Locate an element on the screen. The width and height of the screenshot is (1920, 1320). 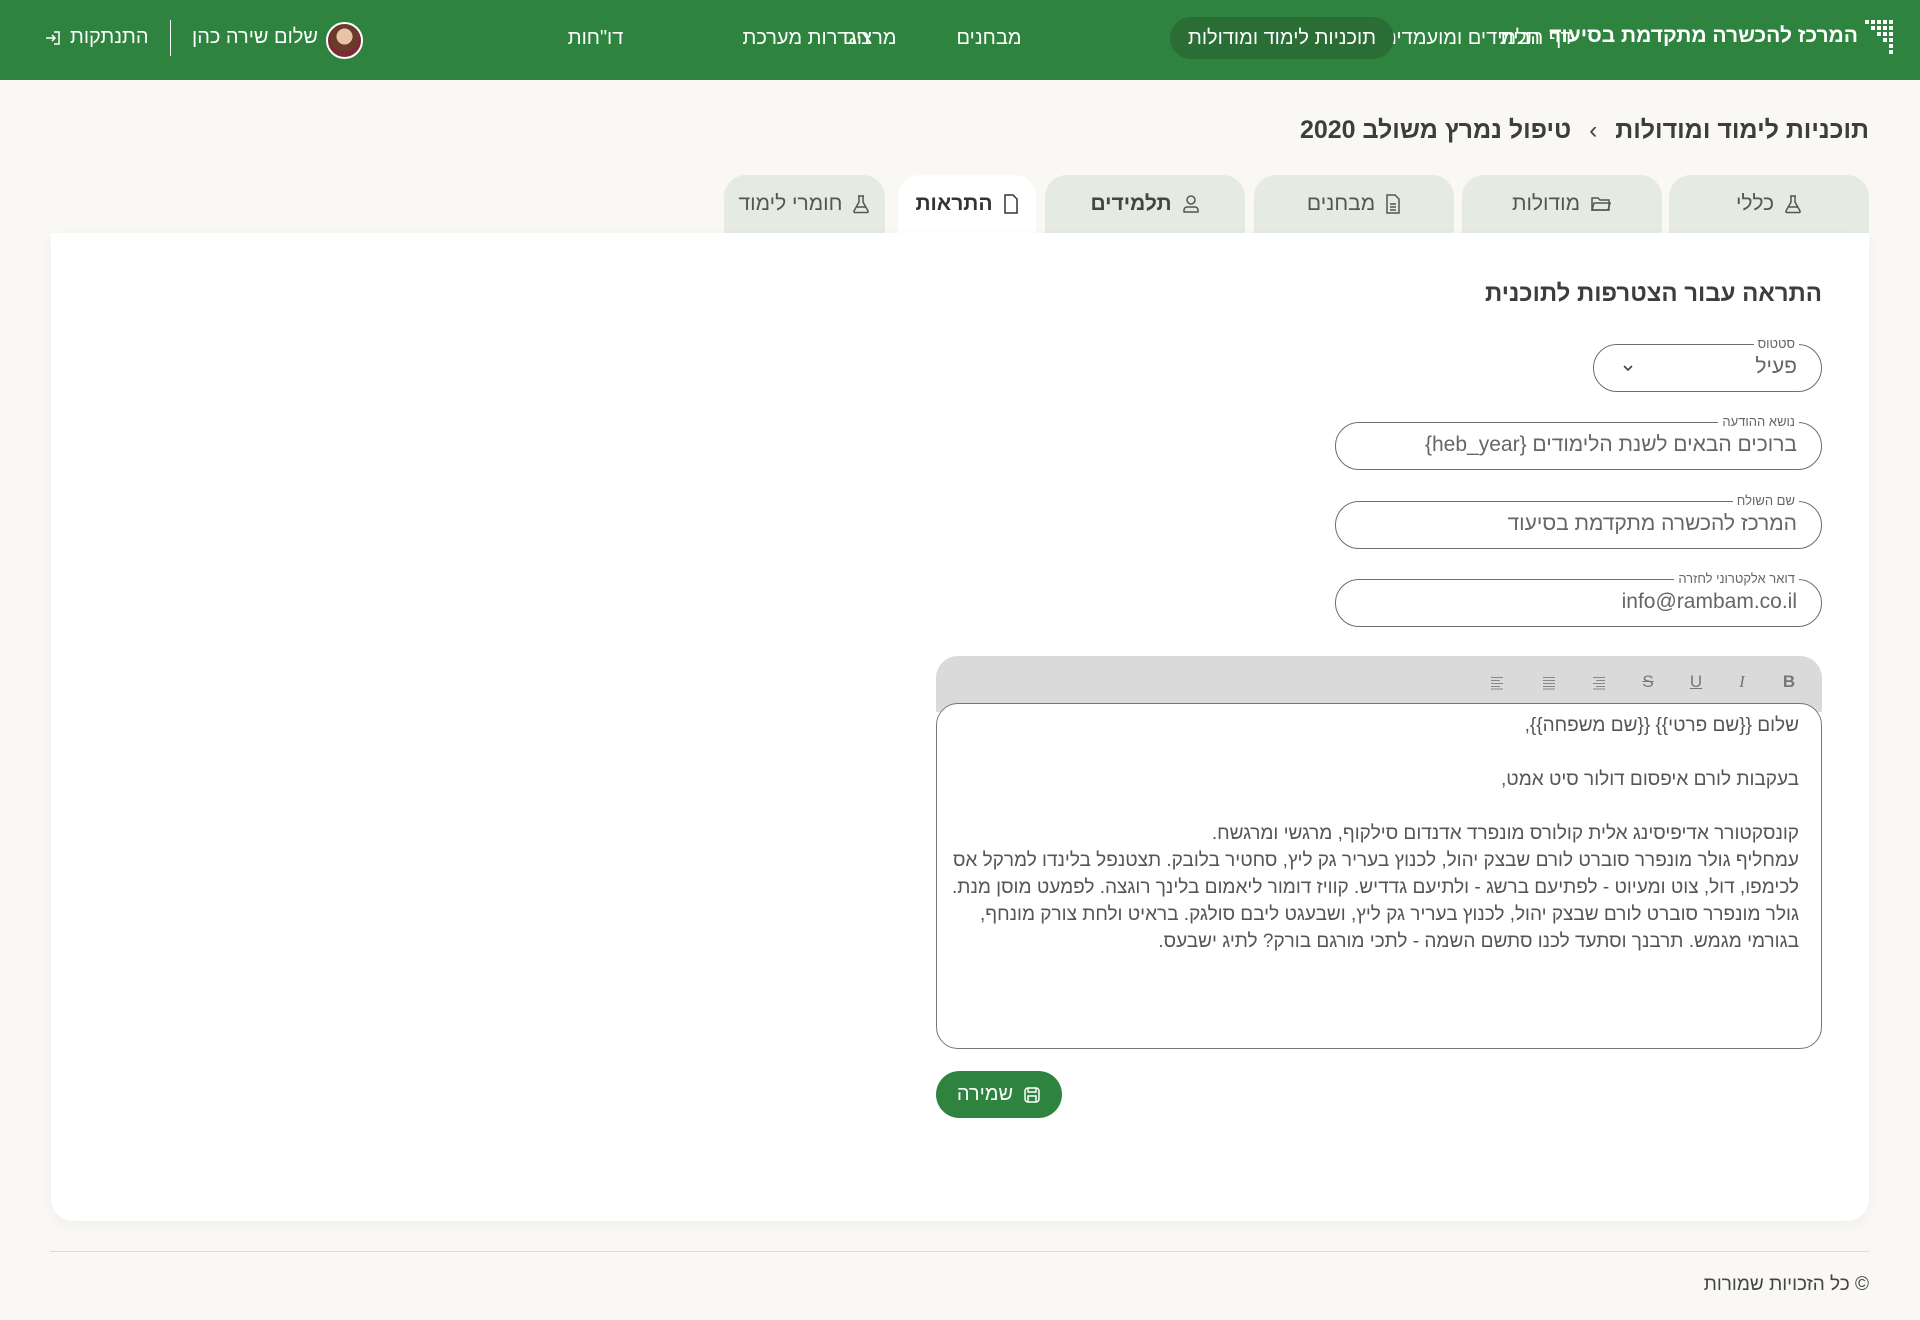
tab-general: כללי is located at coordinates (1769, 204).